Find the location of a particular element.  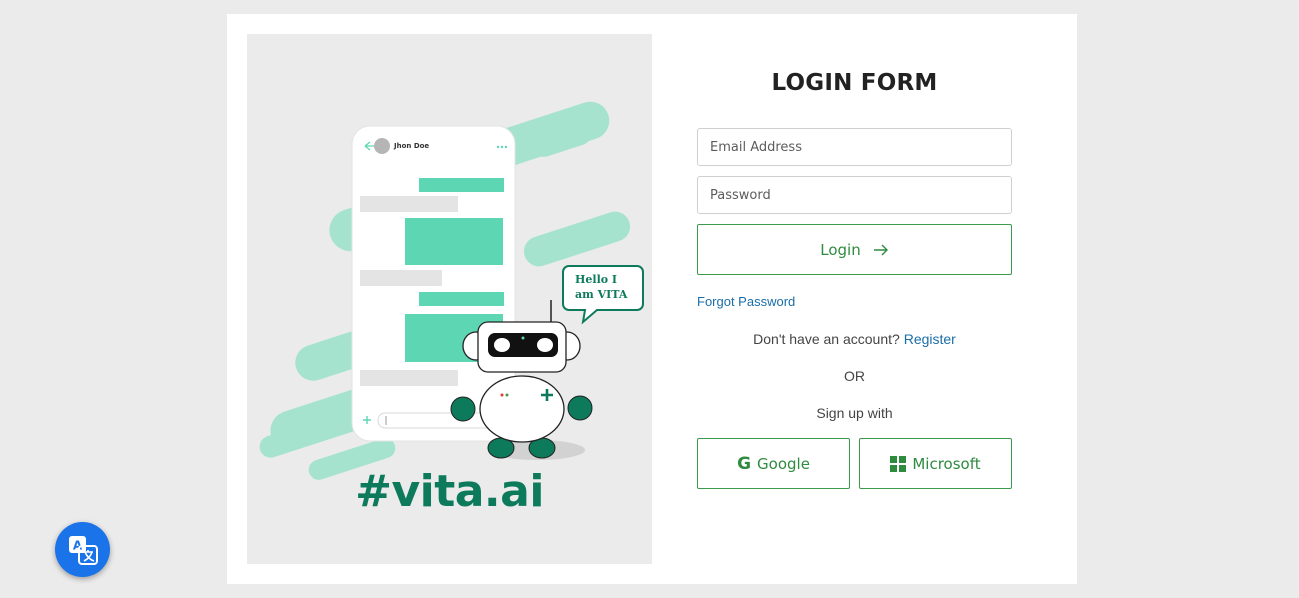

microsoft-icon is located at coordinates (898, 463).